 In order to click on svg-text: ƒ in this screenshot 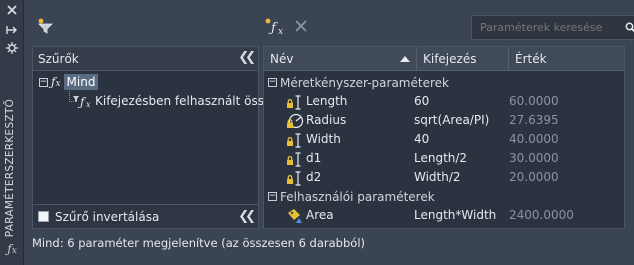, I will do `click(273, 28)`.